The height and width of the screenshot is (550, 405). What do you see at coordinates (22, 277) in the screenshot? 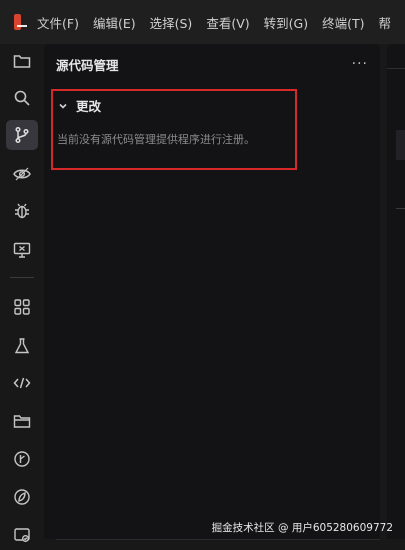
I see `activity-divider` at bounding box center [22, 277].